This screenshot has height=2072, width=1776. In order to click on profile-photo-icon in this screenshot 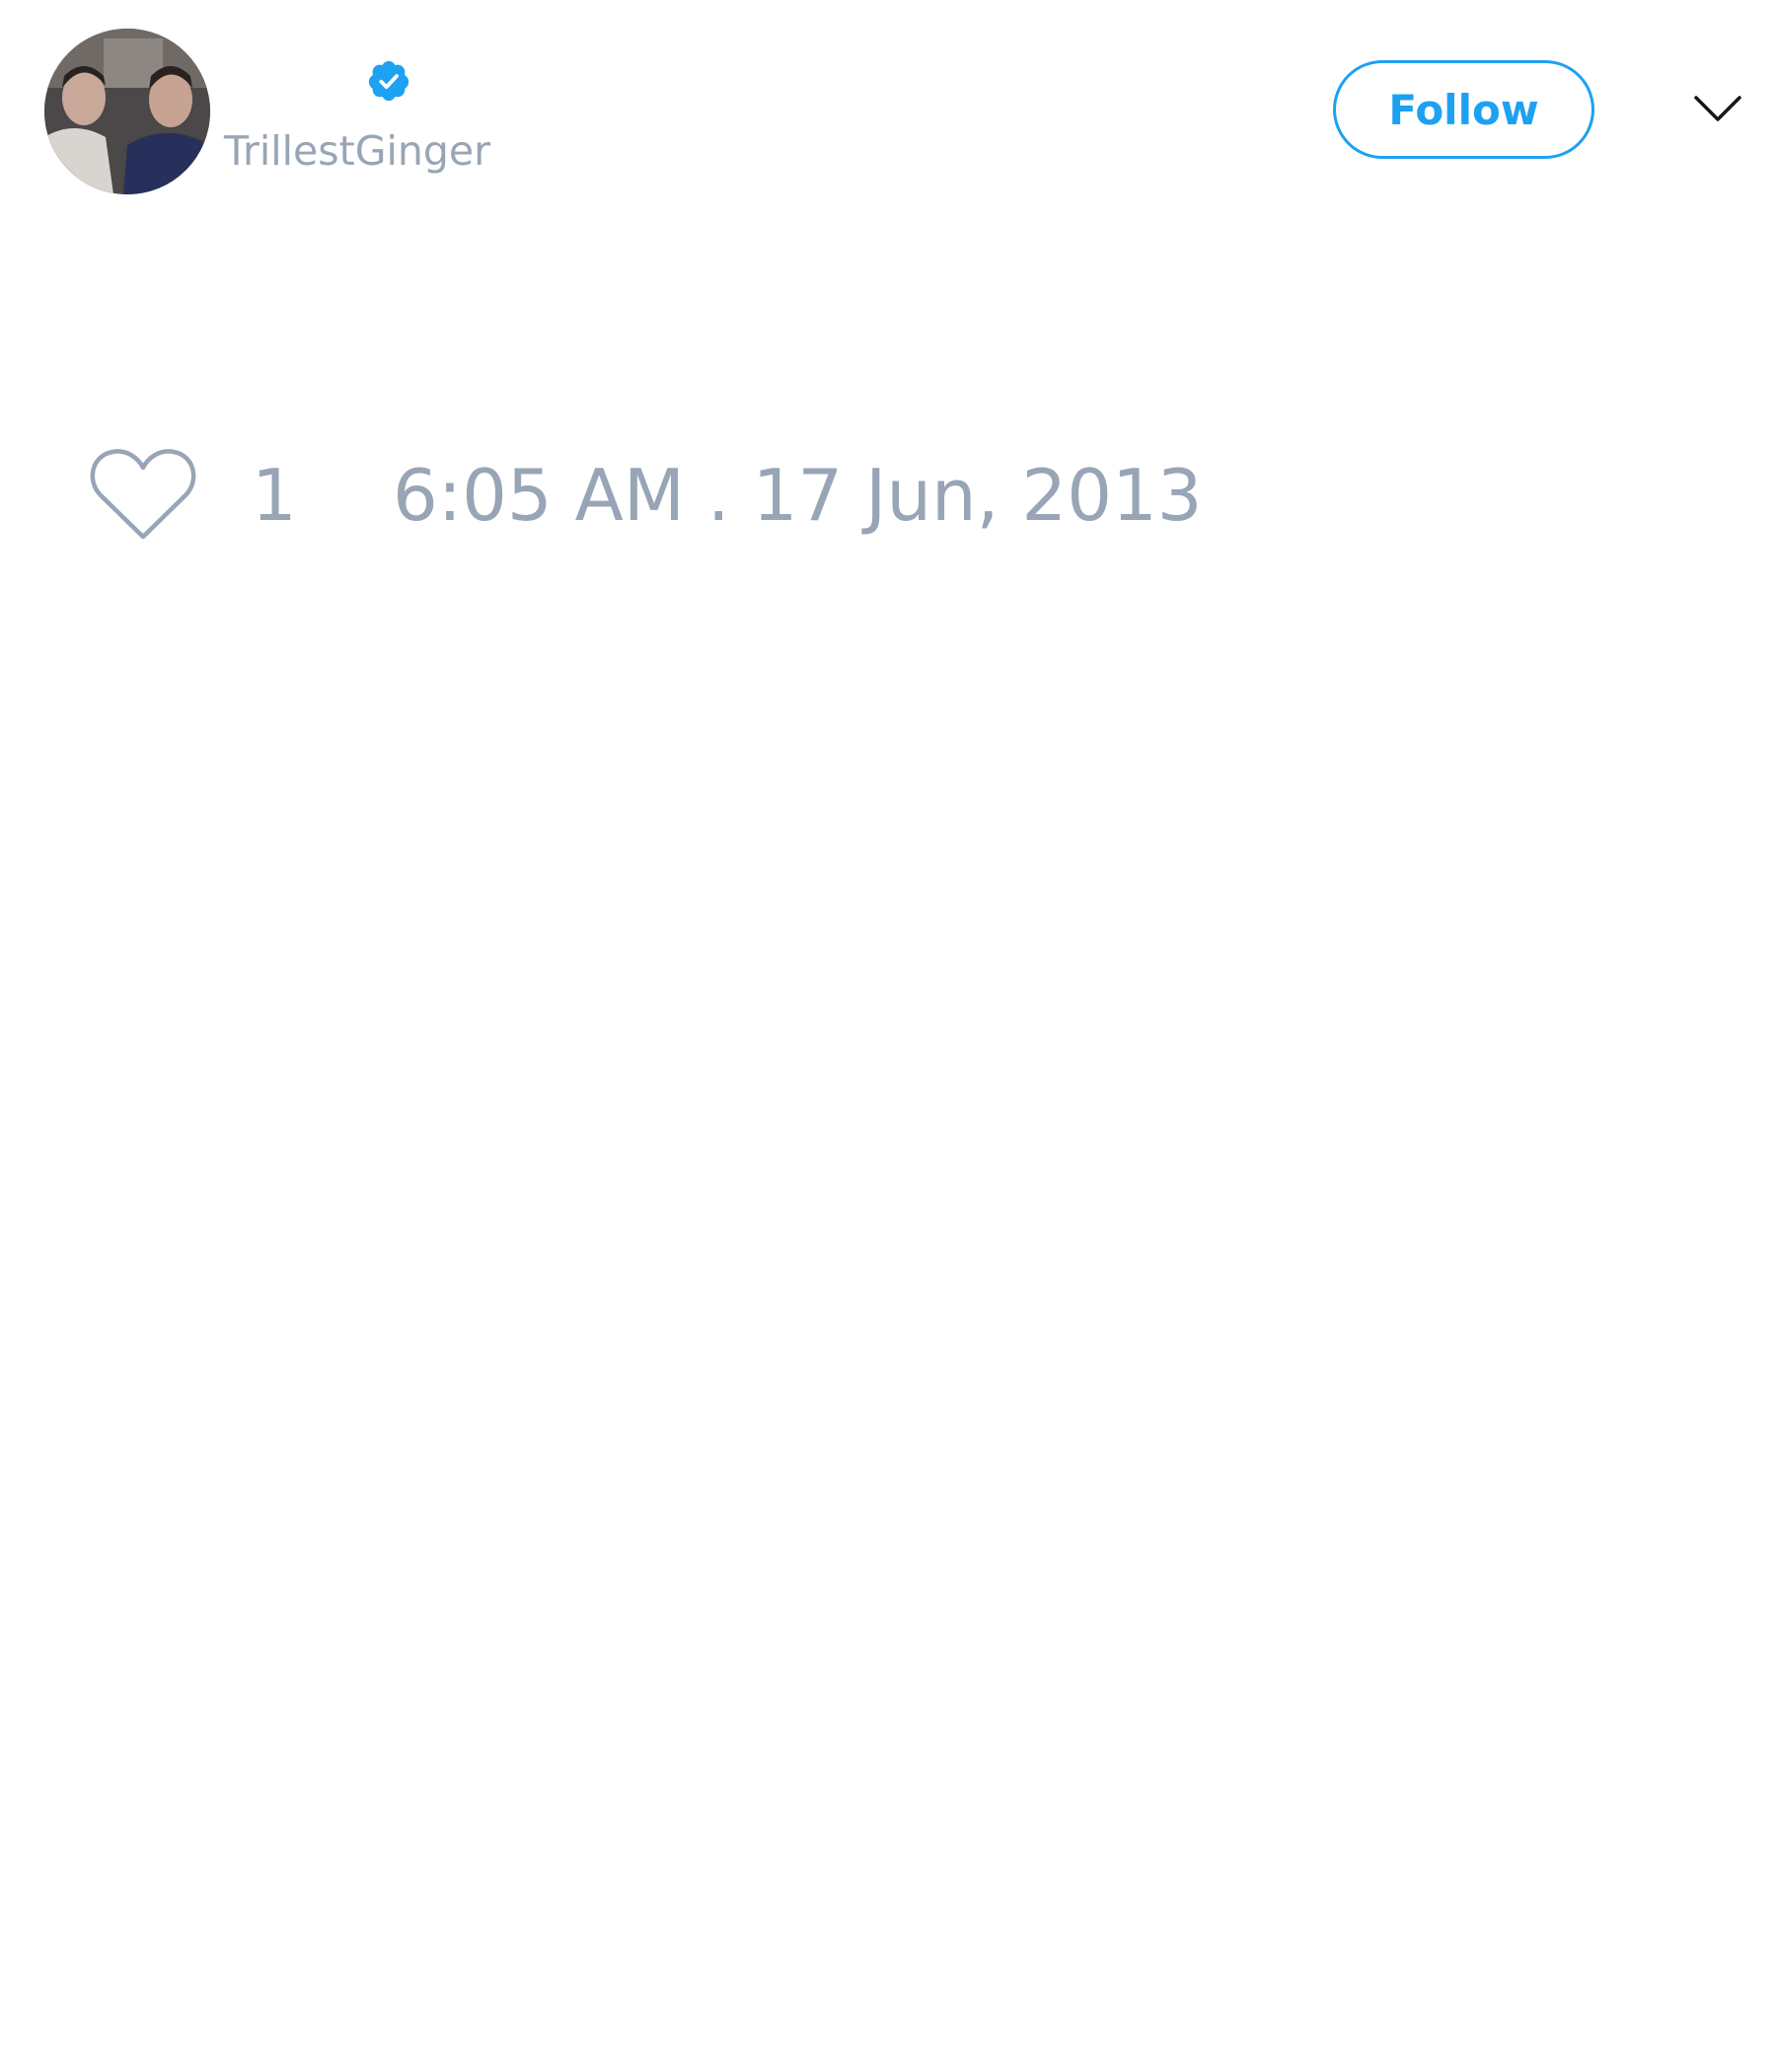, I will do `click(127, 112)`.